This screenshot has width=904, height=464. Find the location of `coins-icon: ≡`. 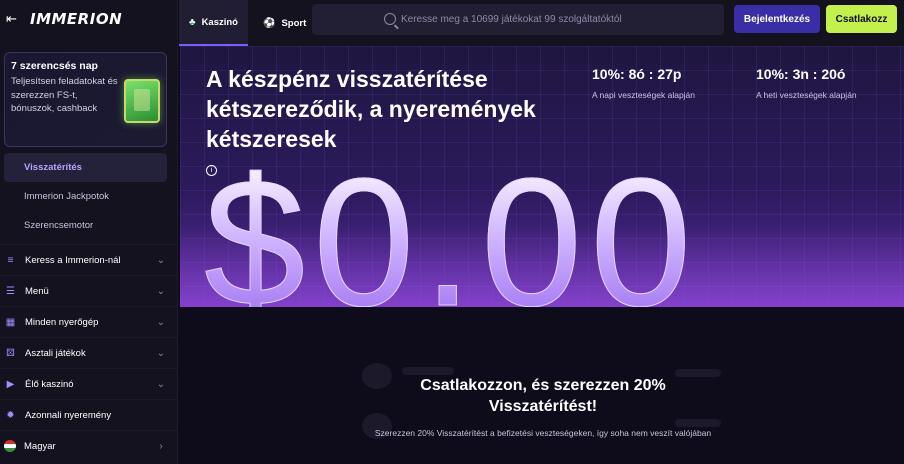

coins-icon: ≡ is located at coordinates (10, 260).